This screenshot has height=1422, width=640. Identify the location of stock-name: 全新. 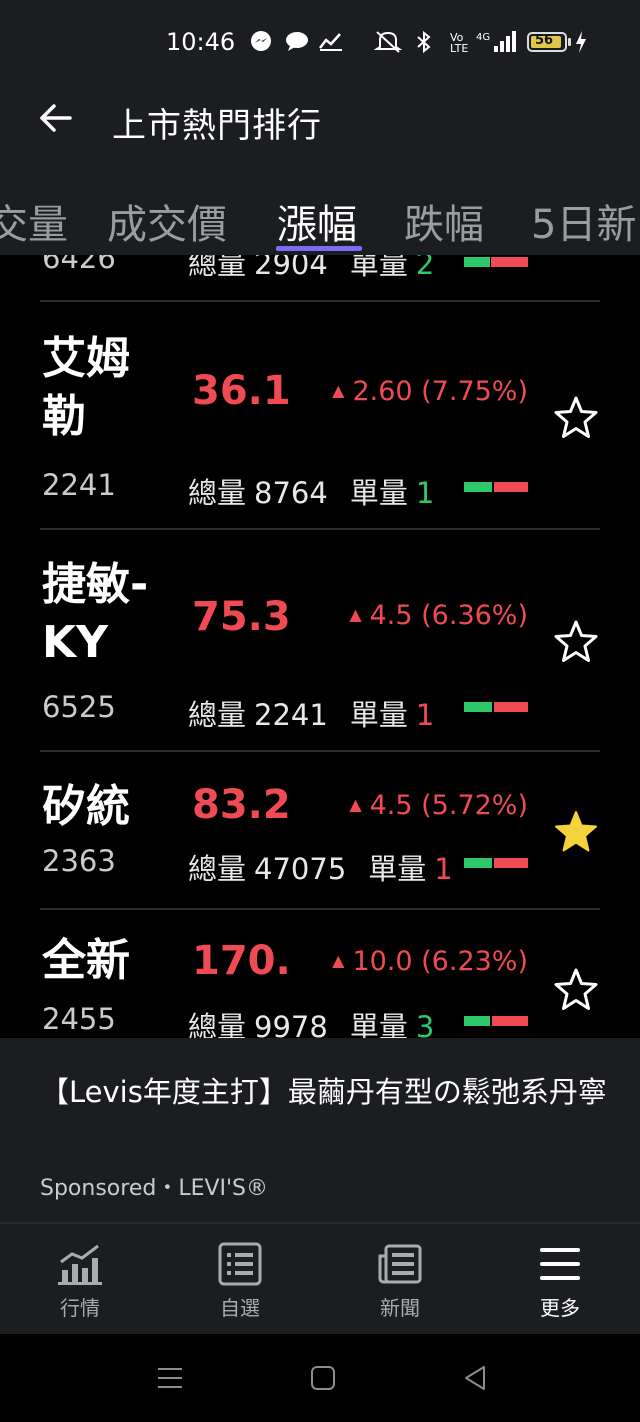
(86, 960).